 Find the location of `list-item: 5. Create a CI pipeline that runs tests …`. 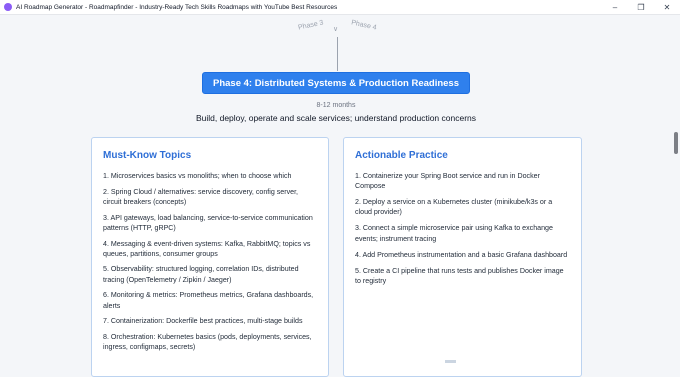

list-item: 5. Create a CI pipeline that runs tests … is located at coordinates (459, 275).